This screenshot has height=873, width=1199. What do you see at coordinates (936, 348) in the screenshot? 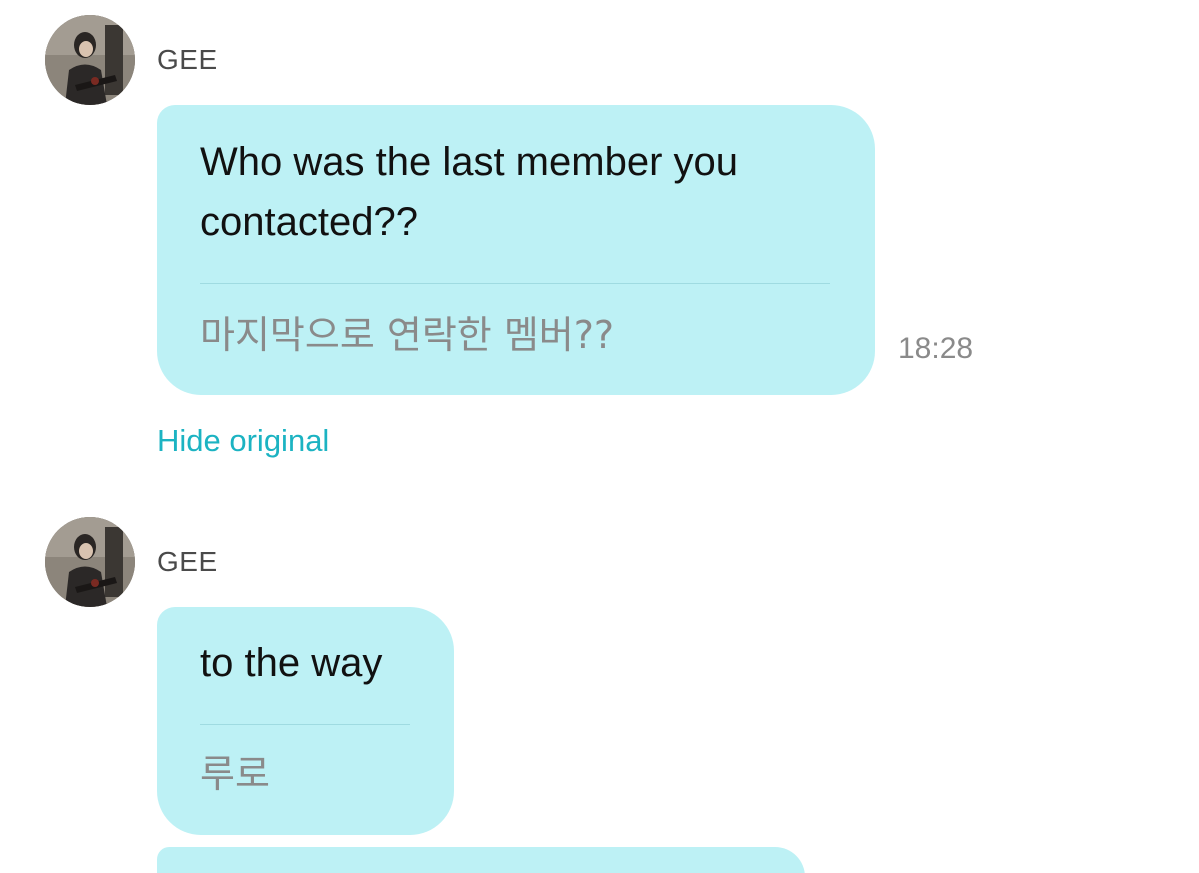
I see `message-timestamp: 18:28` at bounding box center [936, 348].